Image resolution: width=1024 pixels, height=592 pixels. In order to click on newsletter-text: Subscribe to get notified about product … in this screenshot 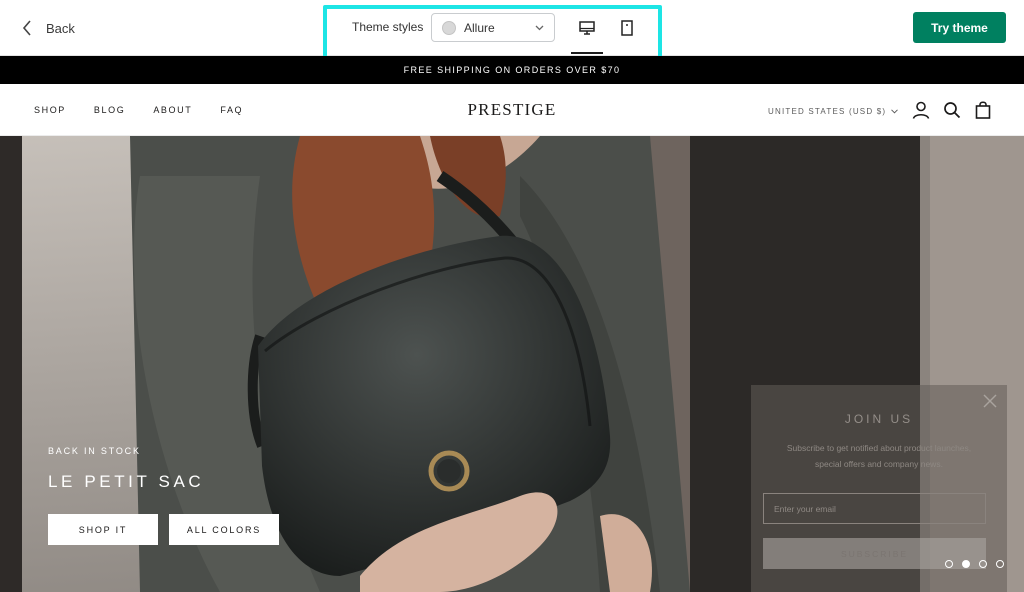, I will do `click(879, 456)`.